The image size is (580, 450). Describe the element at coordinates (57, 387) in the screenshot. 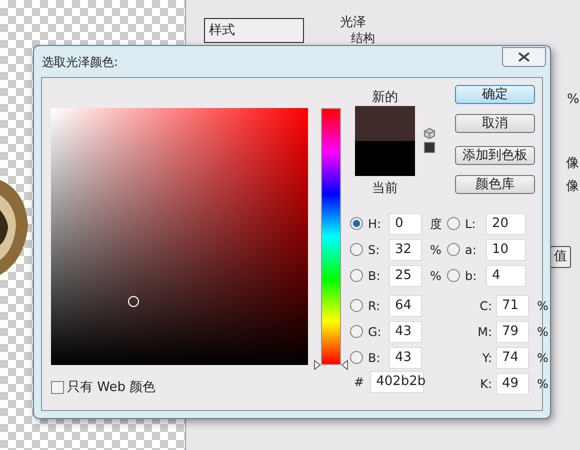

I see `checkbox` at that location.